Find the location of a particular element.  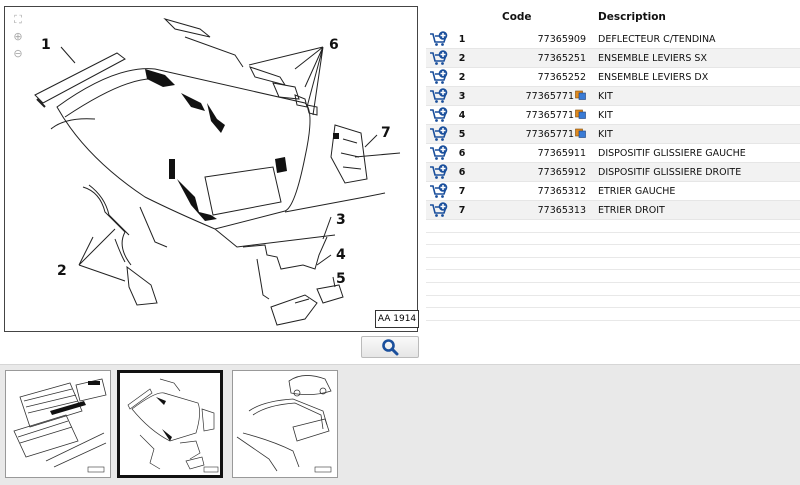

table-row: 3 77365771 KIT is located at coordinates (613, 96).